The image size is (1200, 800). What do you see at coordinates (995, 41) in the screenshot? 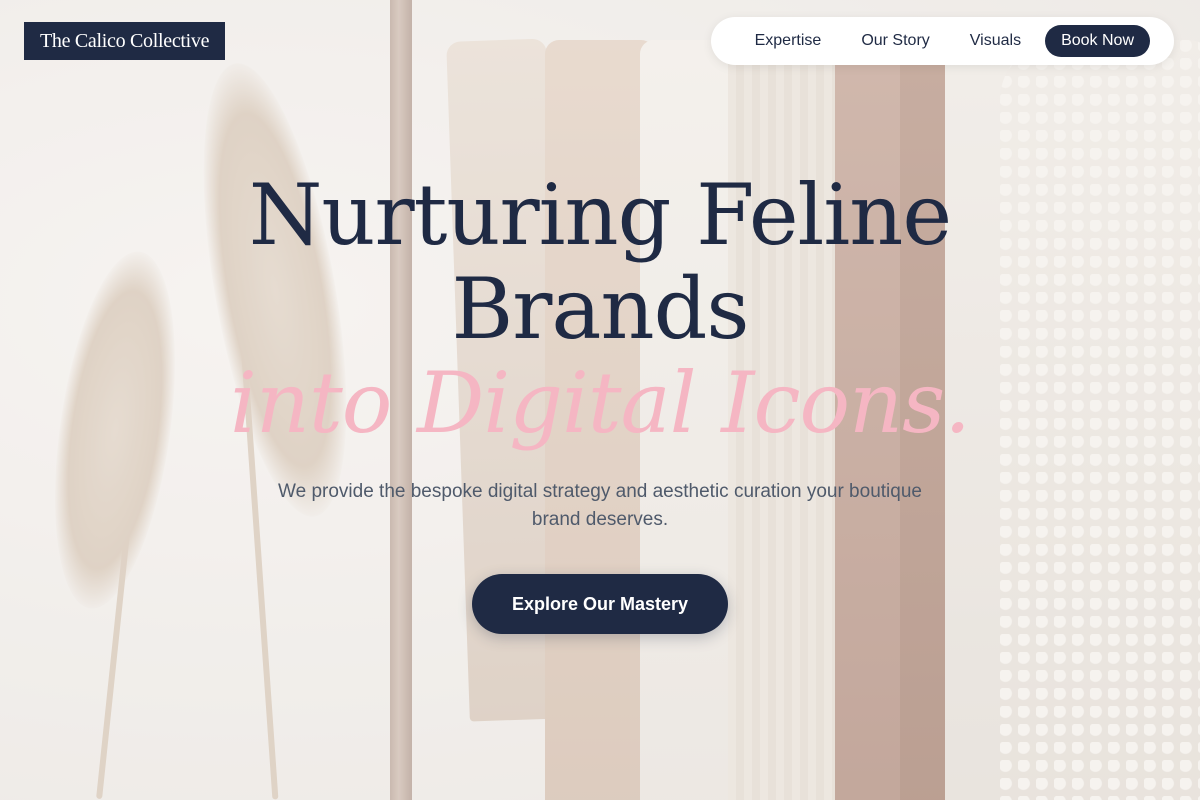
I see `nav-link-visuals: Visuals` at bounding box center [995, 41].